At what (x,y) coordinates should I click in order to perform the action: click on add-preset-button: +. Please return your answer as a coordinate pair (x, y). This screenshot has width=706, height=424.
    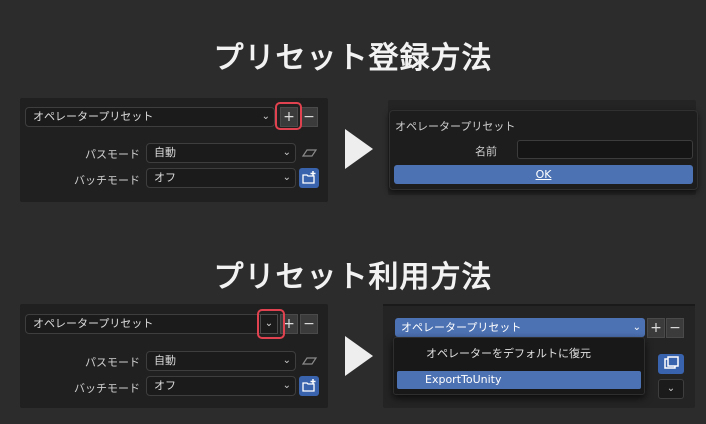
    Looking at the image, I should click on (656, 328).